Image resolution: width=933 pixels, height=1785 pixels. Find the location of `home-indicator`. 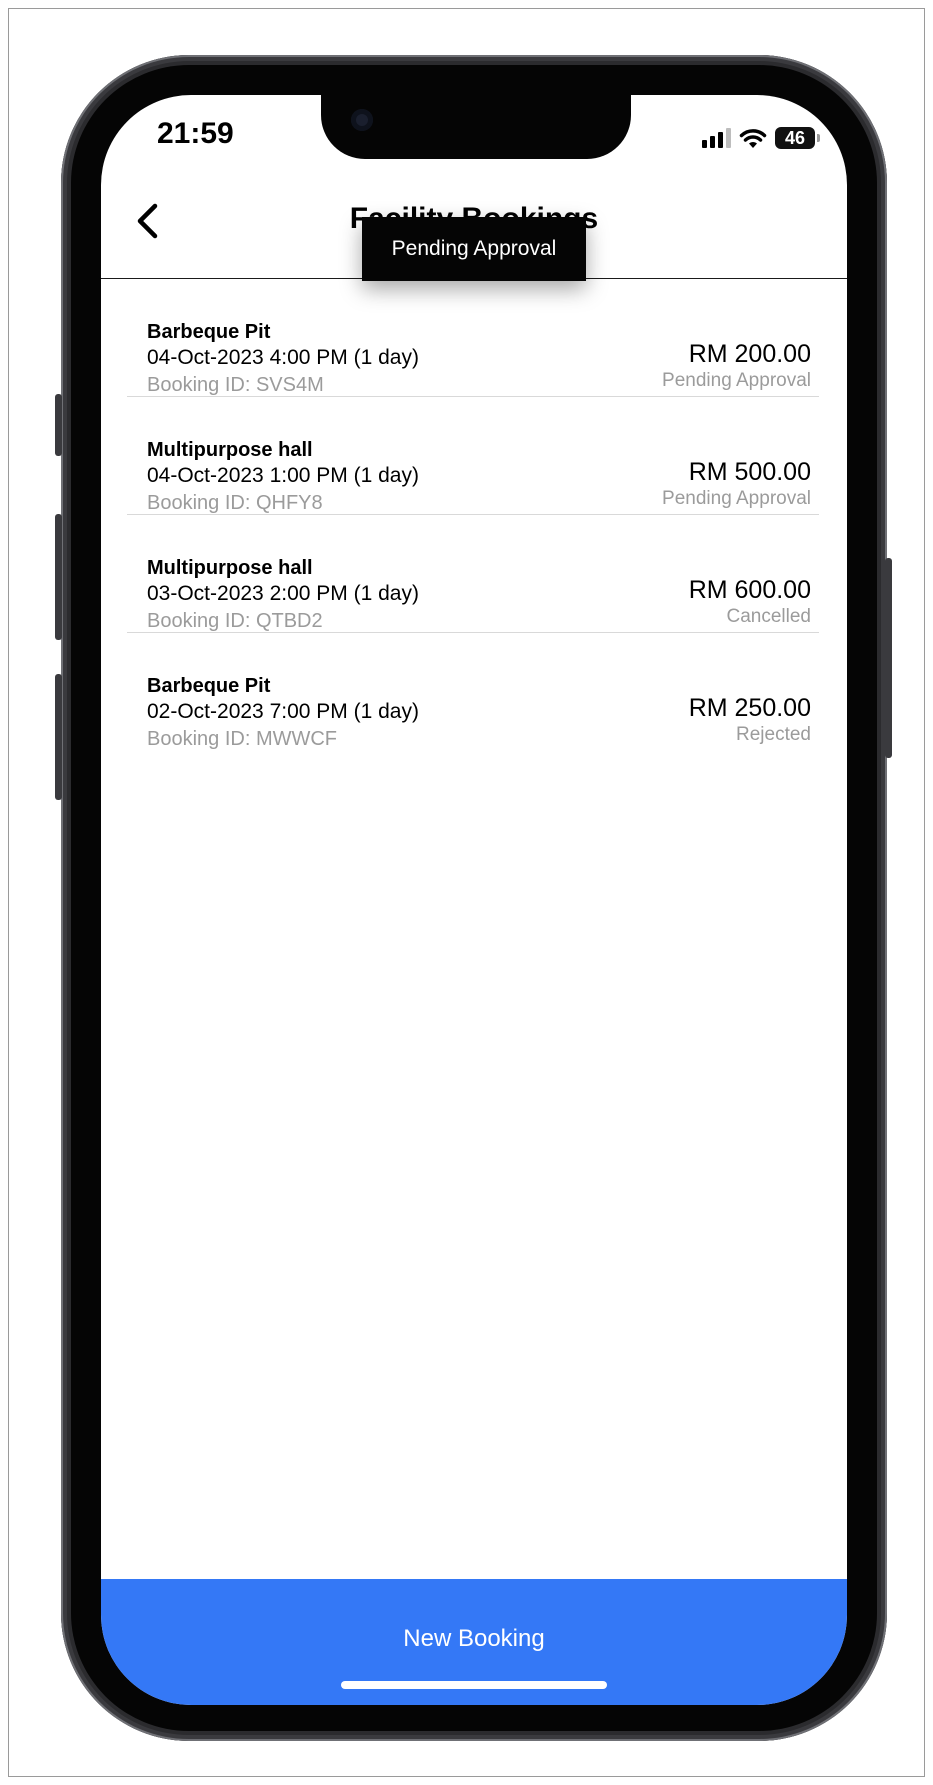

home-indicator is located at coordinates (474, 1685).